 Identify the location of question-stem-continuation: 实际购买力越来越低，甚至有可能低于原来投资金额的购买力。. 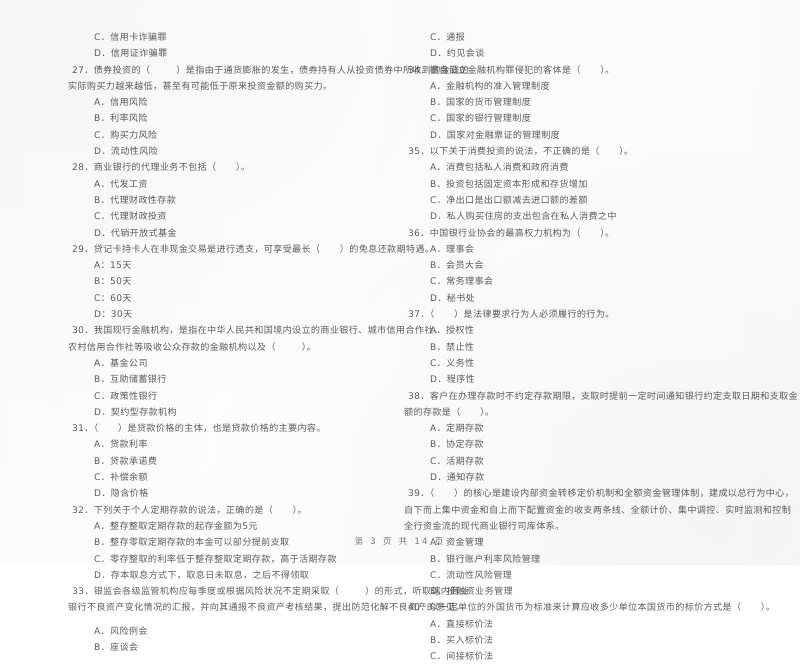
(200, 86).